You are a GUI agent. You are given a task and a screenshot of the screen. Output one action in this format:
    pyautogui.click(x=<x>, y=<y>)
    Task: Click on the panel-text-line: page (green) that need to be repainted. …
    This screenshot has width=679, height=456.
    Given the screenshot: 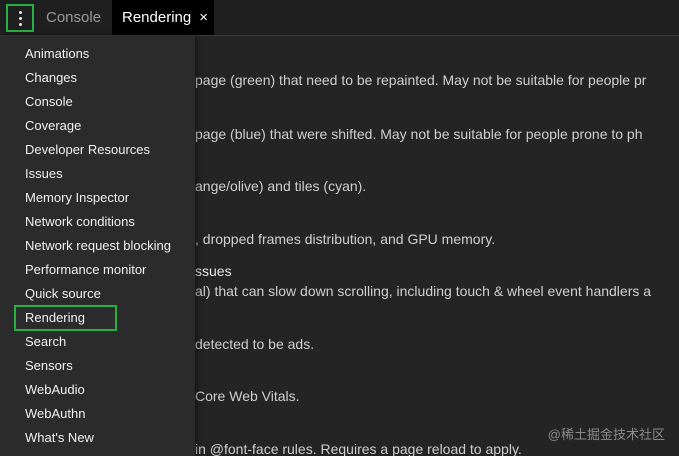 What is the action you would take?
    pyautogui.click(x=421, y=80)
    